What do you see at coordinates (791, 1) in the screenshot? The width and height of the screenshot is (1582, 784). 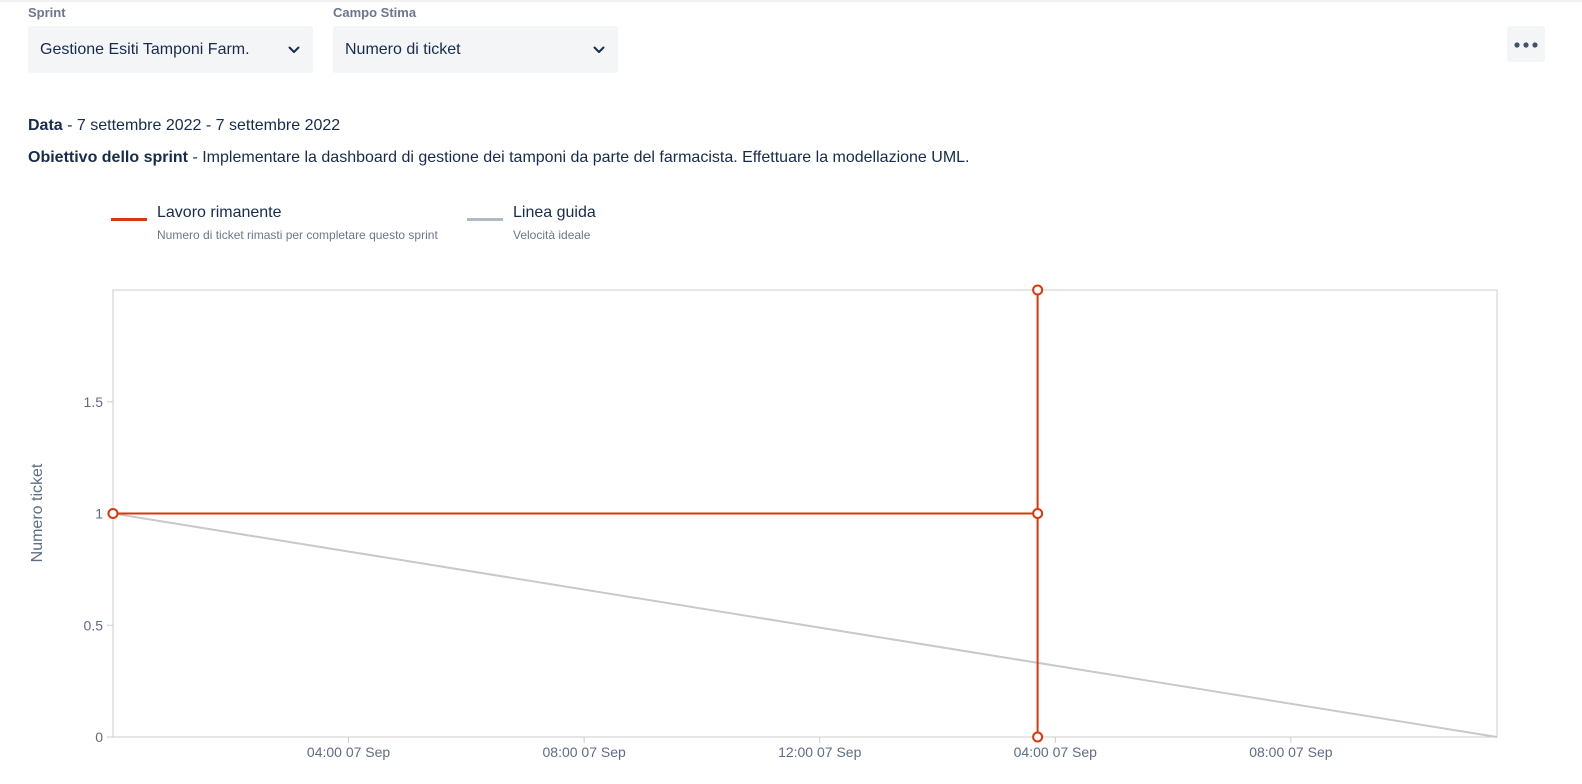 I see `top-divider` at bounding box center [791, 1].